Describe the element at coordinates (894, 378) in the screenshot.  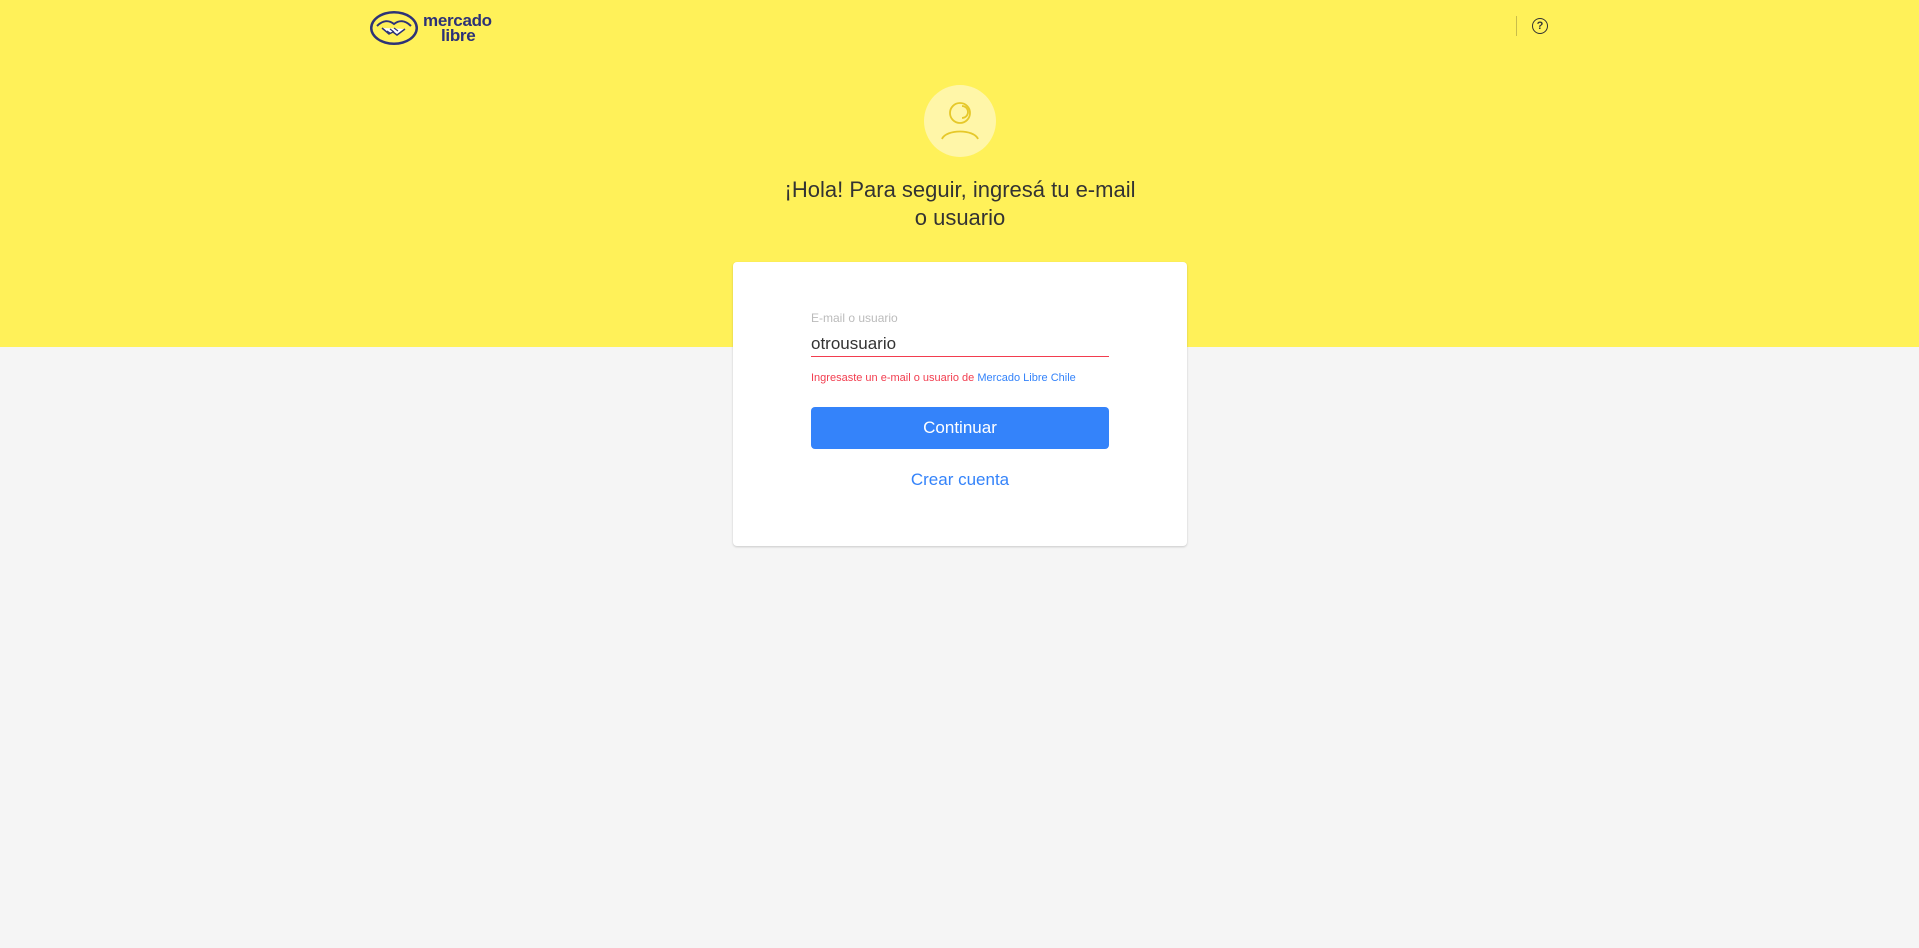
I see `error-text: Ingresaste un e-mail o usuario de` at that location.